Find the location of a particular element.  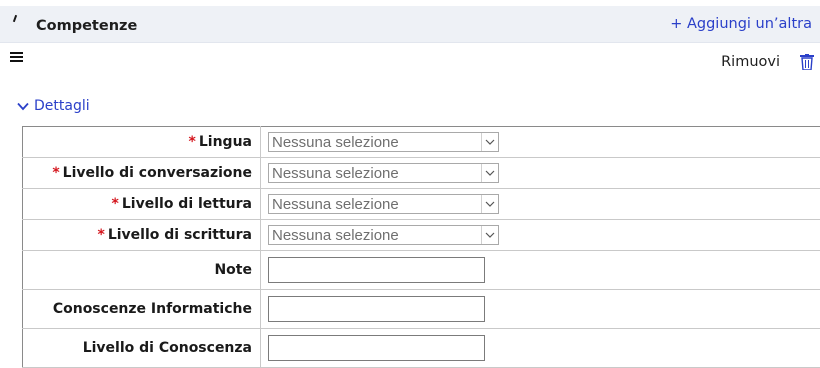

add-another-link: + Aggiungi un’altra is located at coordinates (741, 24).